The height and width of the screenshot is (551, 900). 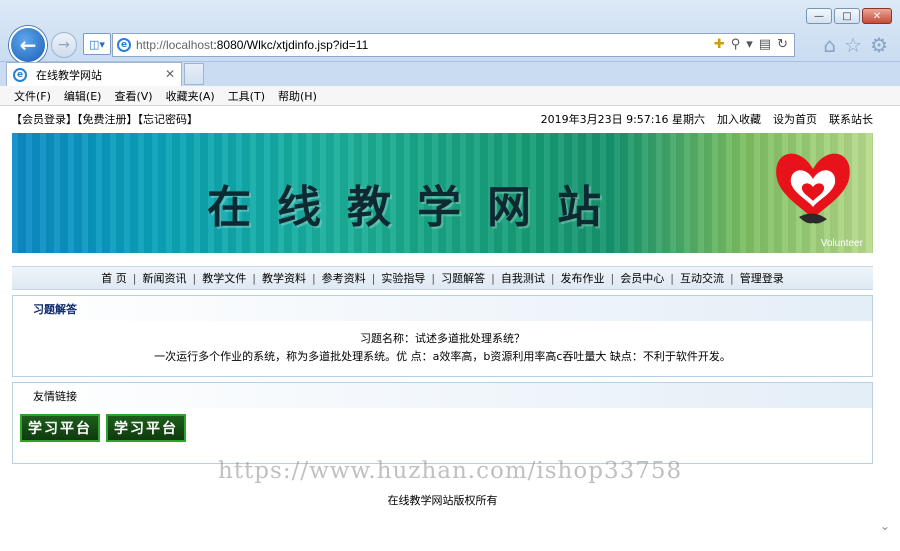 I want to click on nav-publish-homework: 发布作业, so click(x=583, y=278).